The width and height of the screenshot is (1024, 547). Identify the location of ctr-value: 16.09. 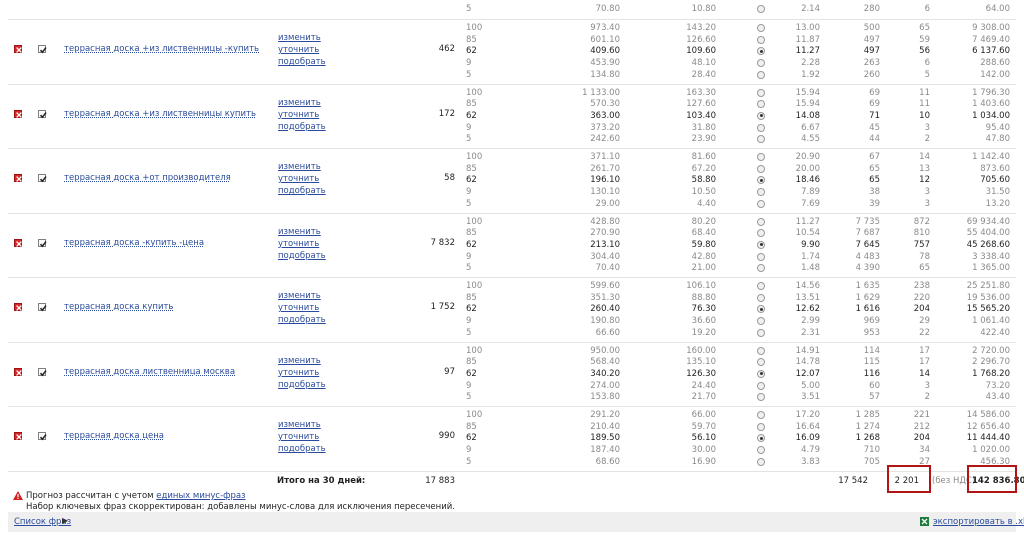
(807, 438).